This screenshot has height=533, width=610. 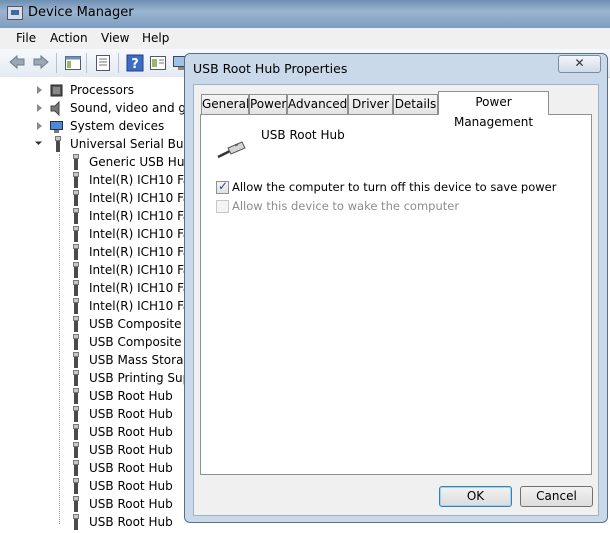 What do you see at coordinates (92, 379) in the screenshot?
I see `tree-item-usb-device: USB Printing Supp` at bounding box center [92, 379].